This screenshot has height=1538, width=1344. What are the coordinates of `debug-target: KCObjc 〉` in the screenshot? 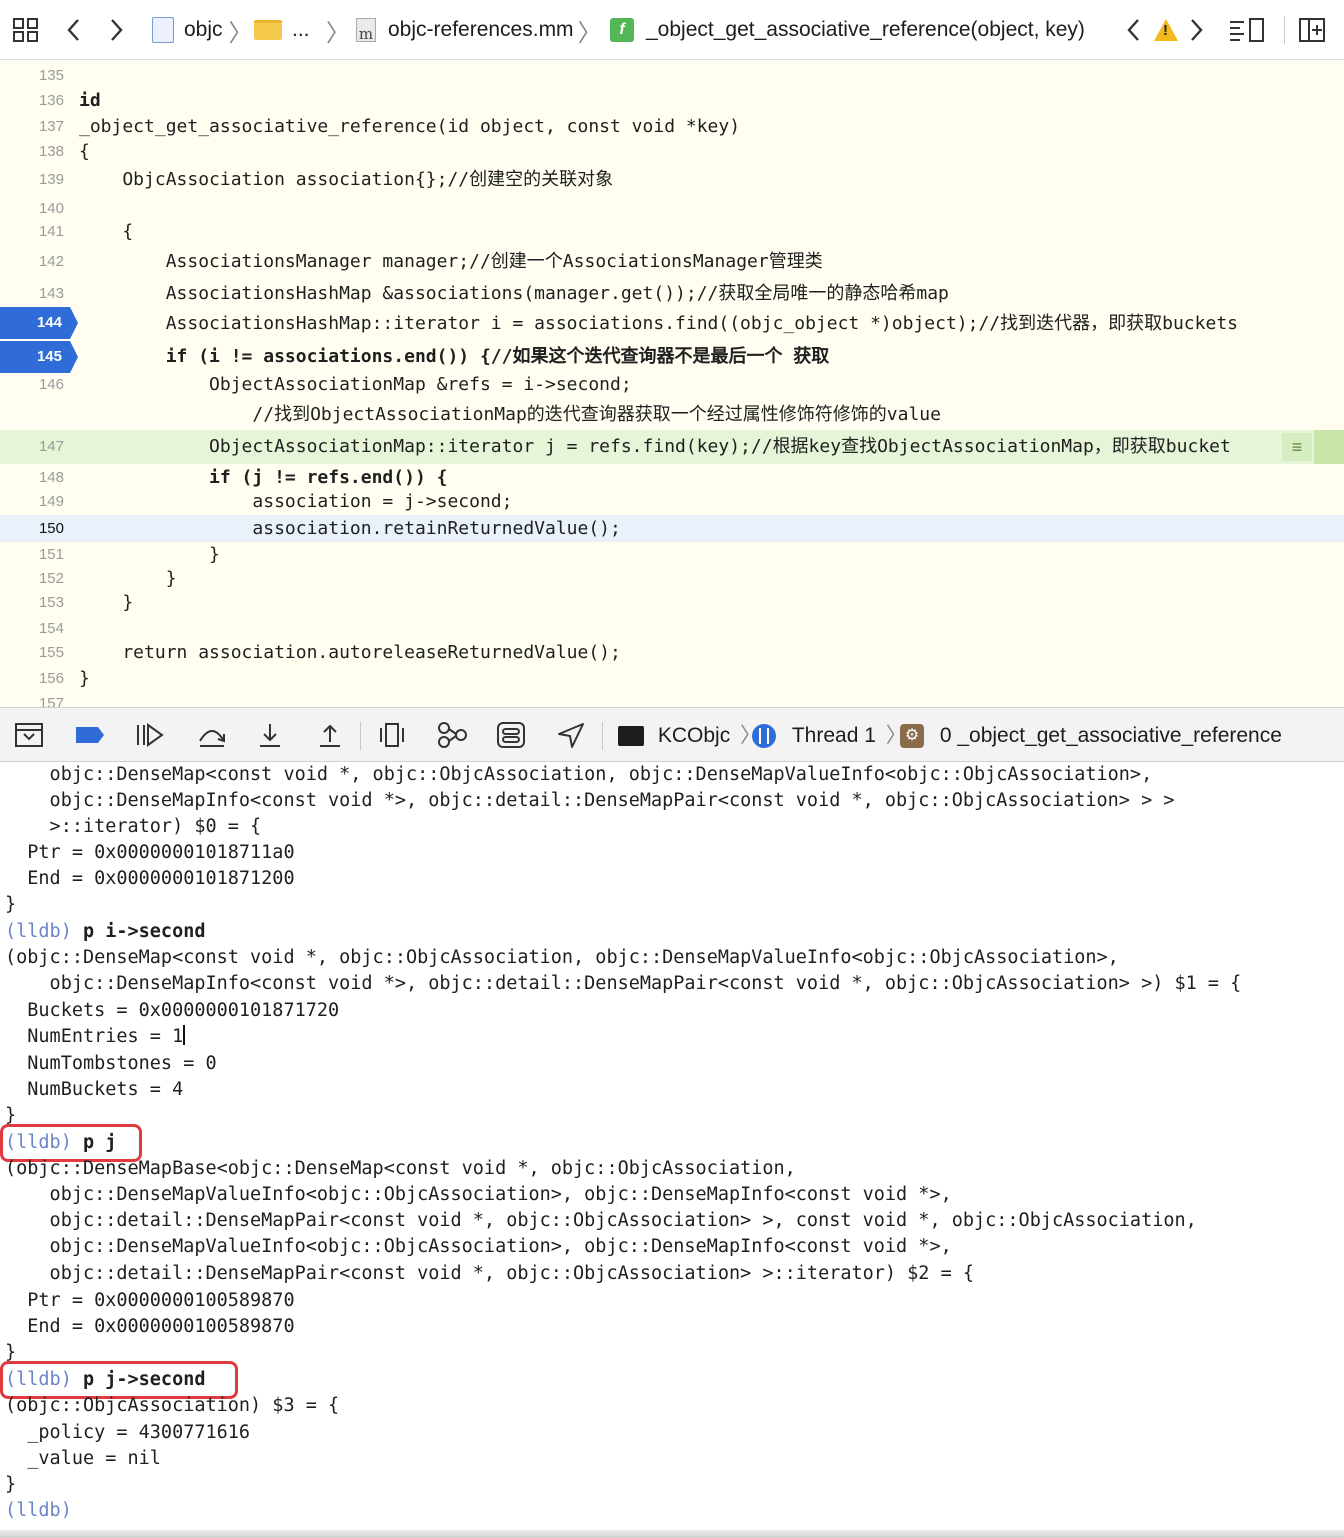 It's located at (689, 735).